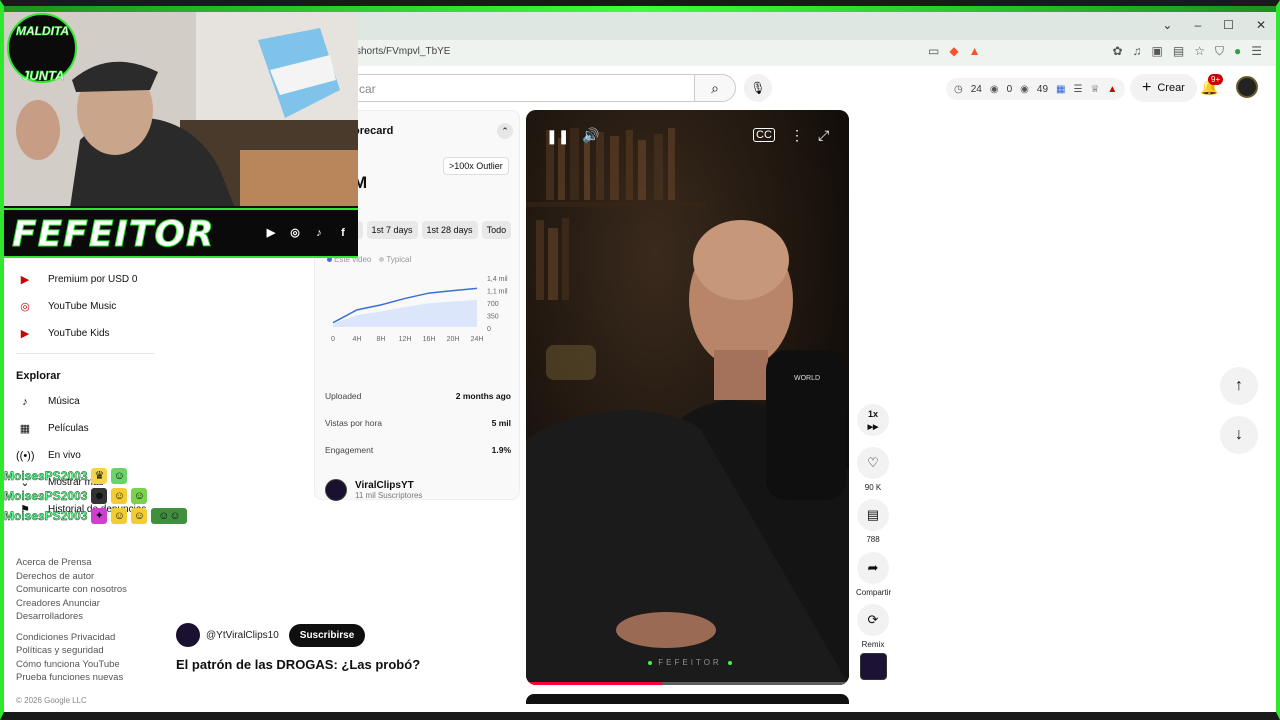  What do you see at coordinates (1261, 25) in the screenshot?
I see `close-icon: ✕` at bounding box center [1261, 25].